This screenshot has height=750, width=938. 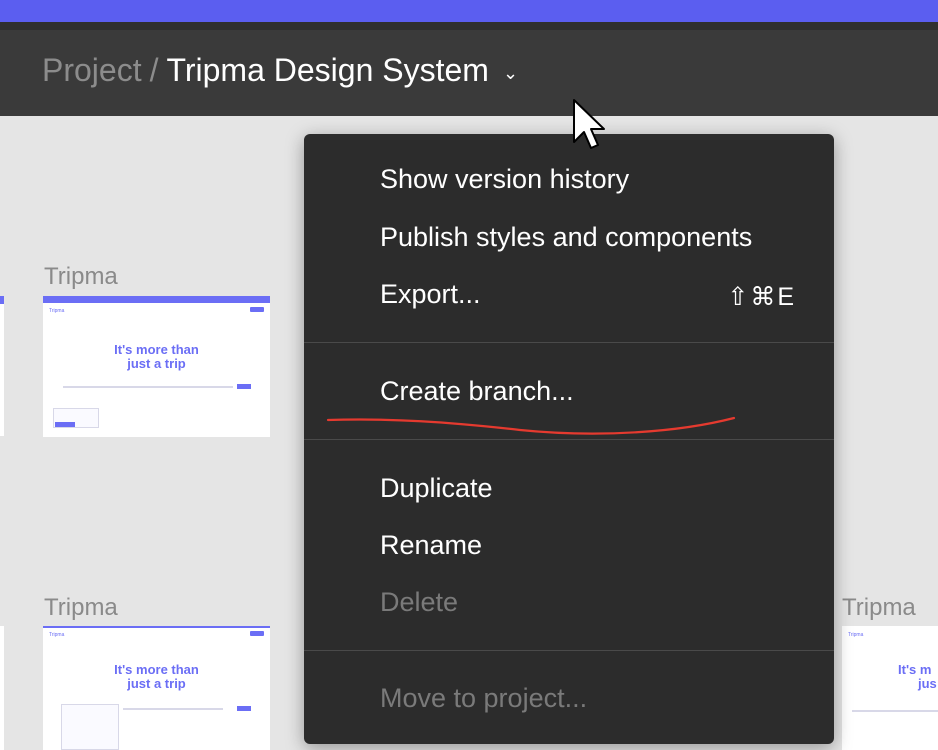 I want to click on menu-item-show-version-history: Show version history, so click(x=504, y=179).